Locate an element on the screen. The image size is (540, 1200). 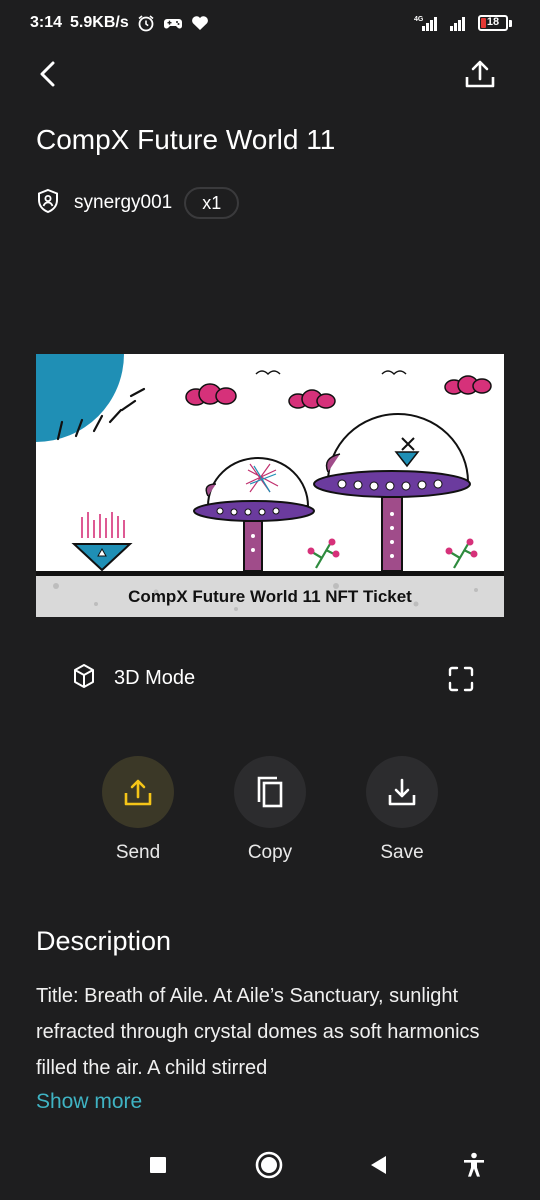
system-nav-bar is located at coordinates (270, 1164).